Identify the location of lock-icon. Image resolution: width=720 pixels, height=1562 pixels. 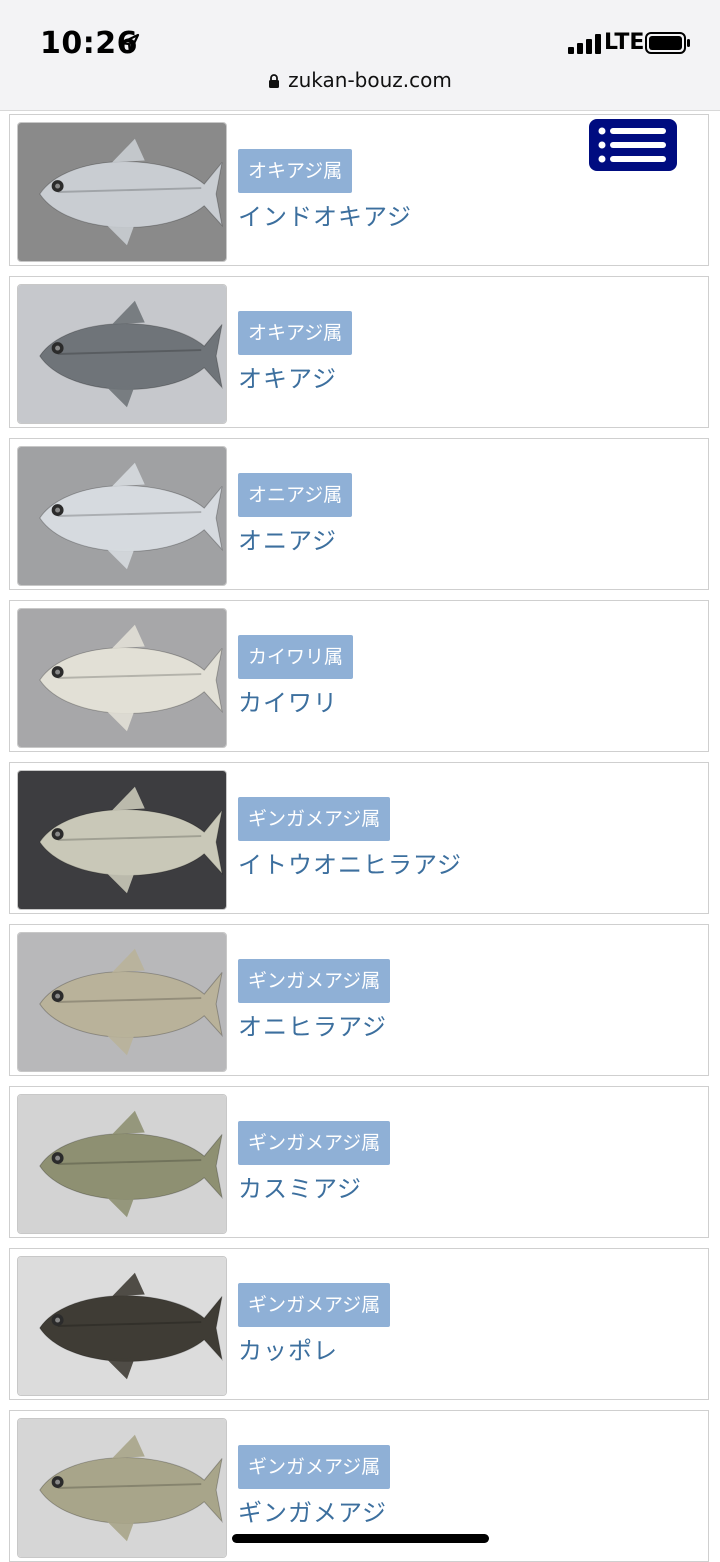
(274, 81).